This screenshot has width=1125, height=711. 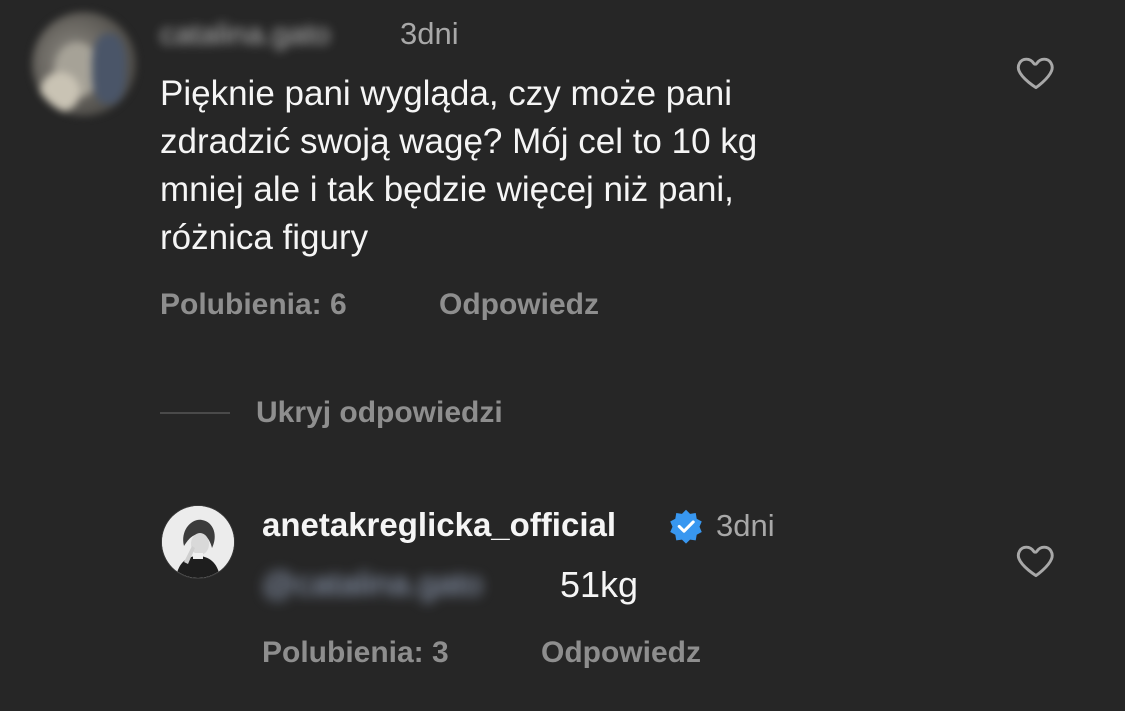 I want to click on comment-reply-button: Odpowiedz, so click(x=519, y=305).